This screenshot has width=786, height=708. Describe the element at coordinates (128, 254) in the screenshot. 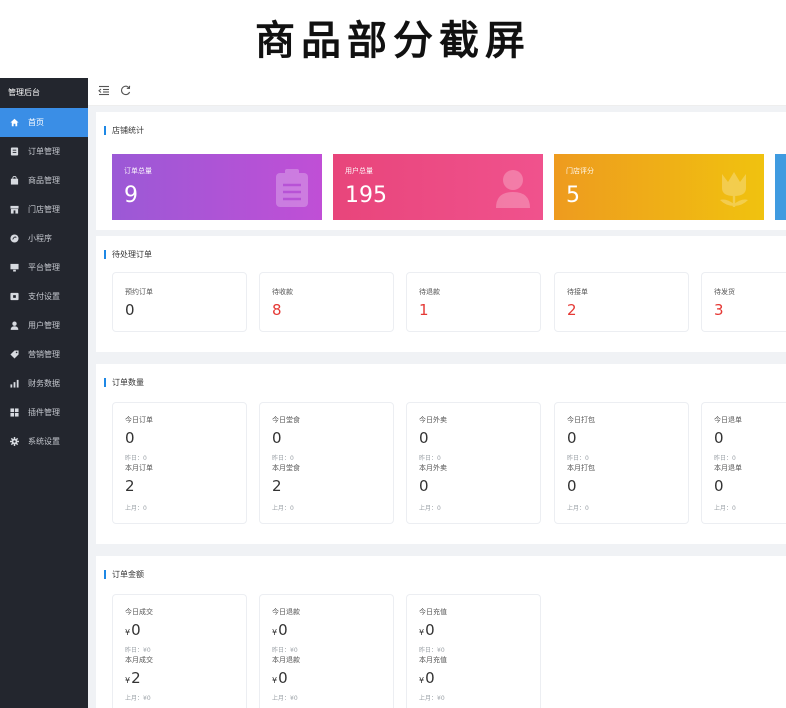

I see `pending-orders-title: 待处理订单` at that location.